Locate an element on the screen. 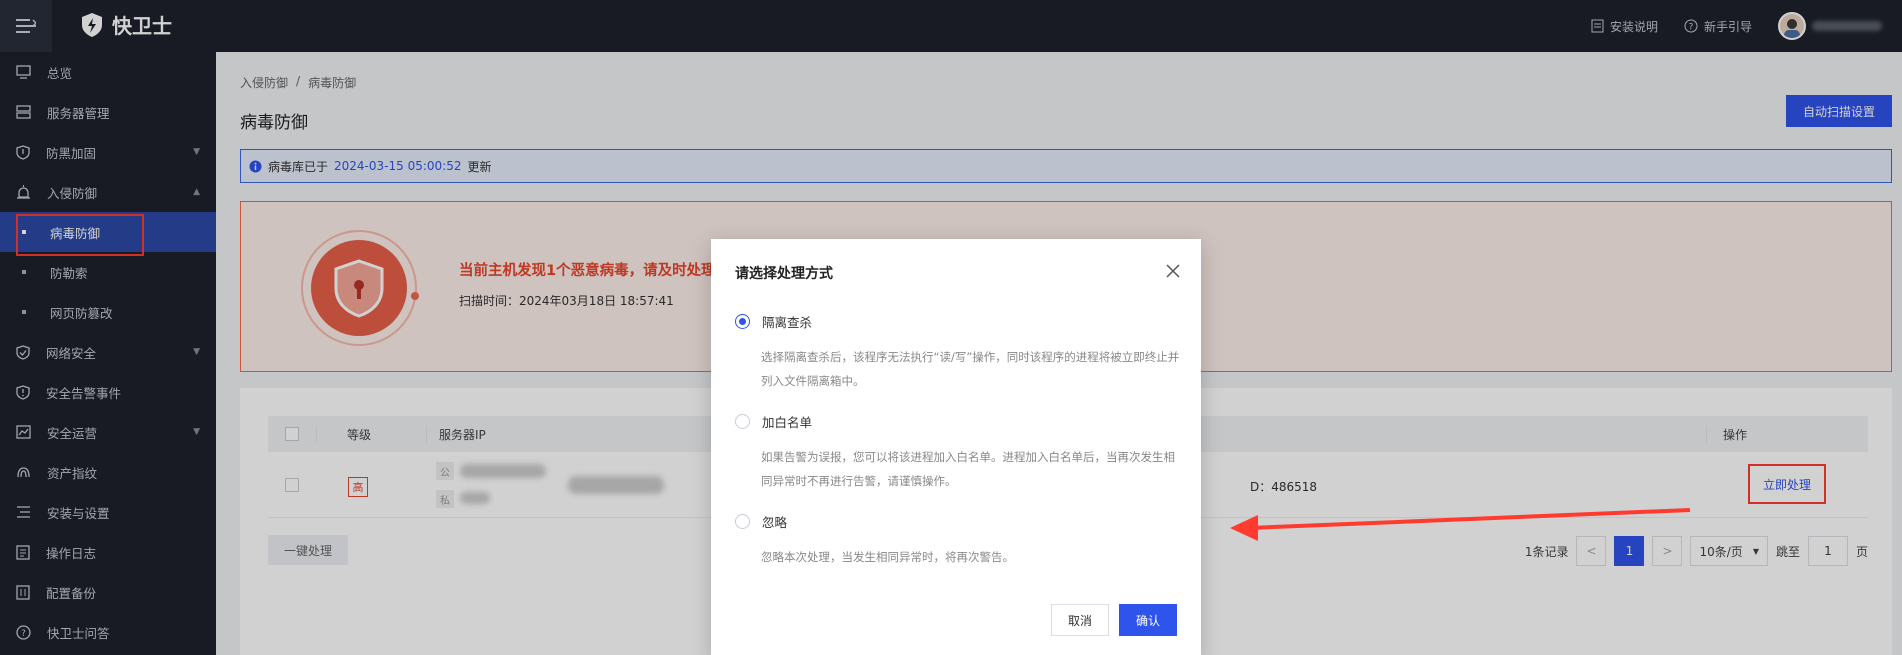  option-isolate-kill: 隔离查杀 is located at coordinates (773, 321).